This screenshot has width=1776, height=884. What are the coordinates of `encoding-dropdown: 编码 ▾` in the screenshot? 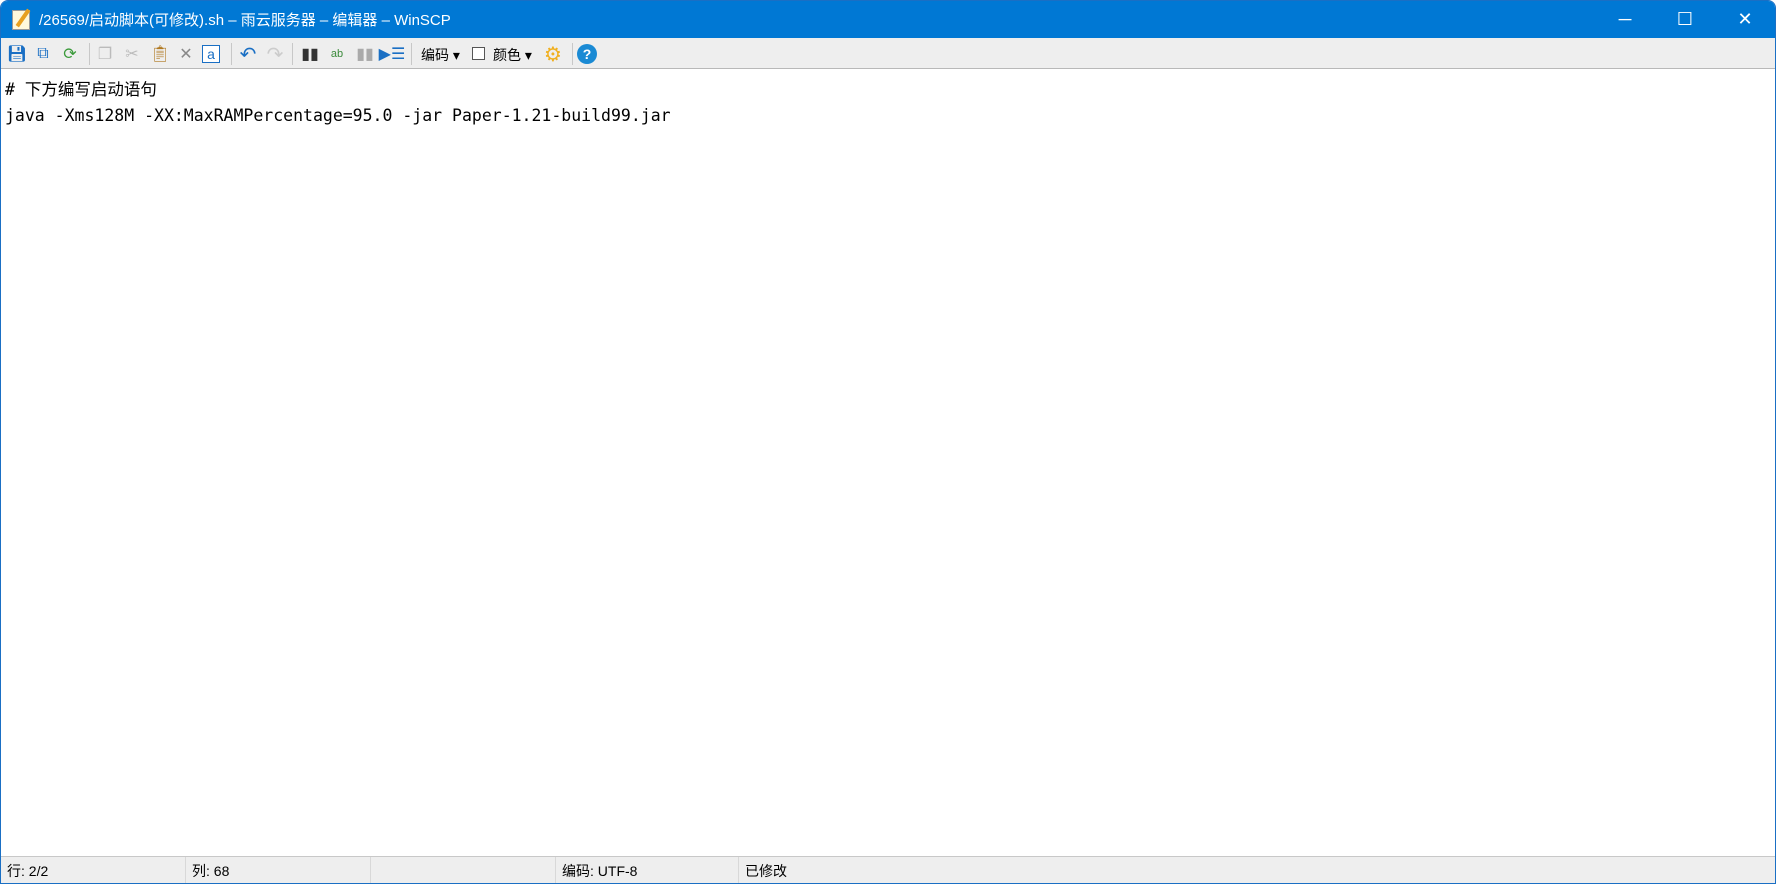 It's located at (440, 55).